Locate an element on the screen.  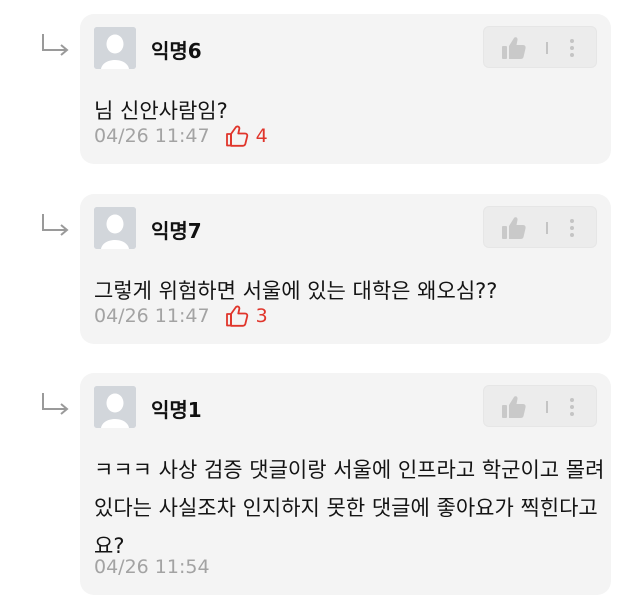
like-count: 3 is located at coordinates (261, 316).